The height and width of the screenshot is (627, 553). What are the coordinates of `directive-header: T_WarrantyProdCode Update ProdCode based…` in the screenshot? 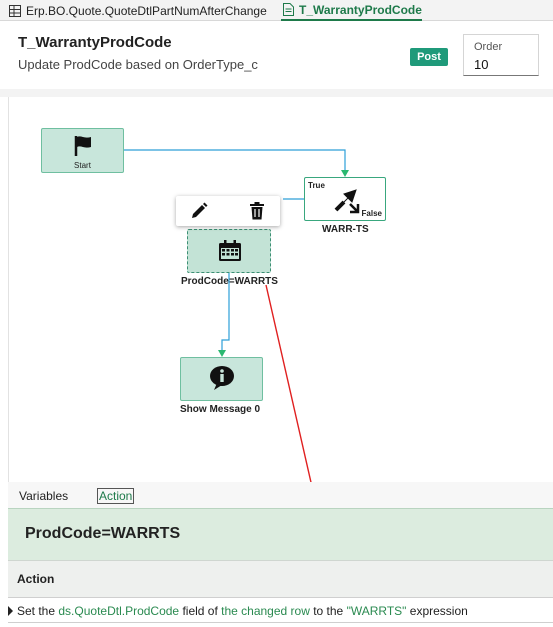 It's located at (276, 55).